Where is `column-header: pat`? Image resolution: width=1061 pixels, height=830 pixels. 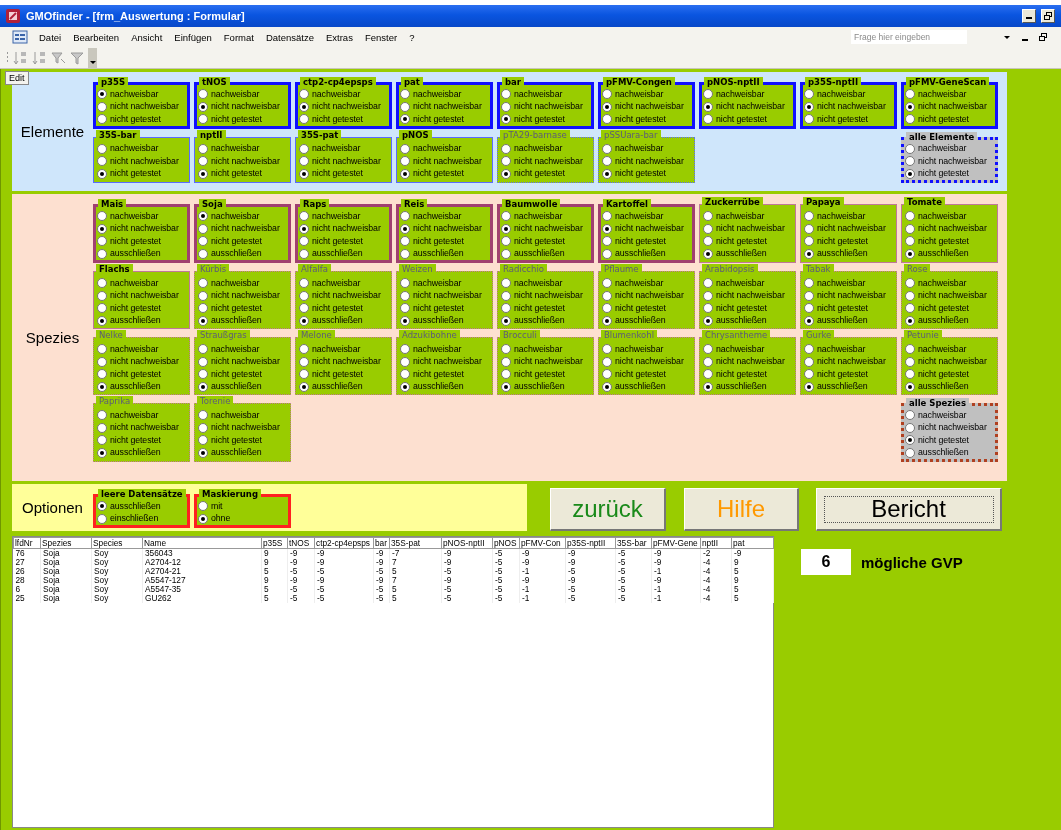 column-header: pat is located at coordinates (752, 543).